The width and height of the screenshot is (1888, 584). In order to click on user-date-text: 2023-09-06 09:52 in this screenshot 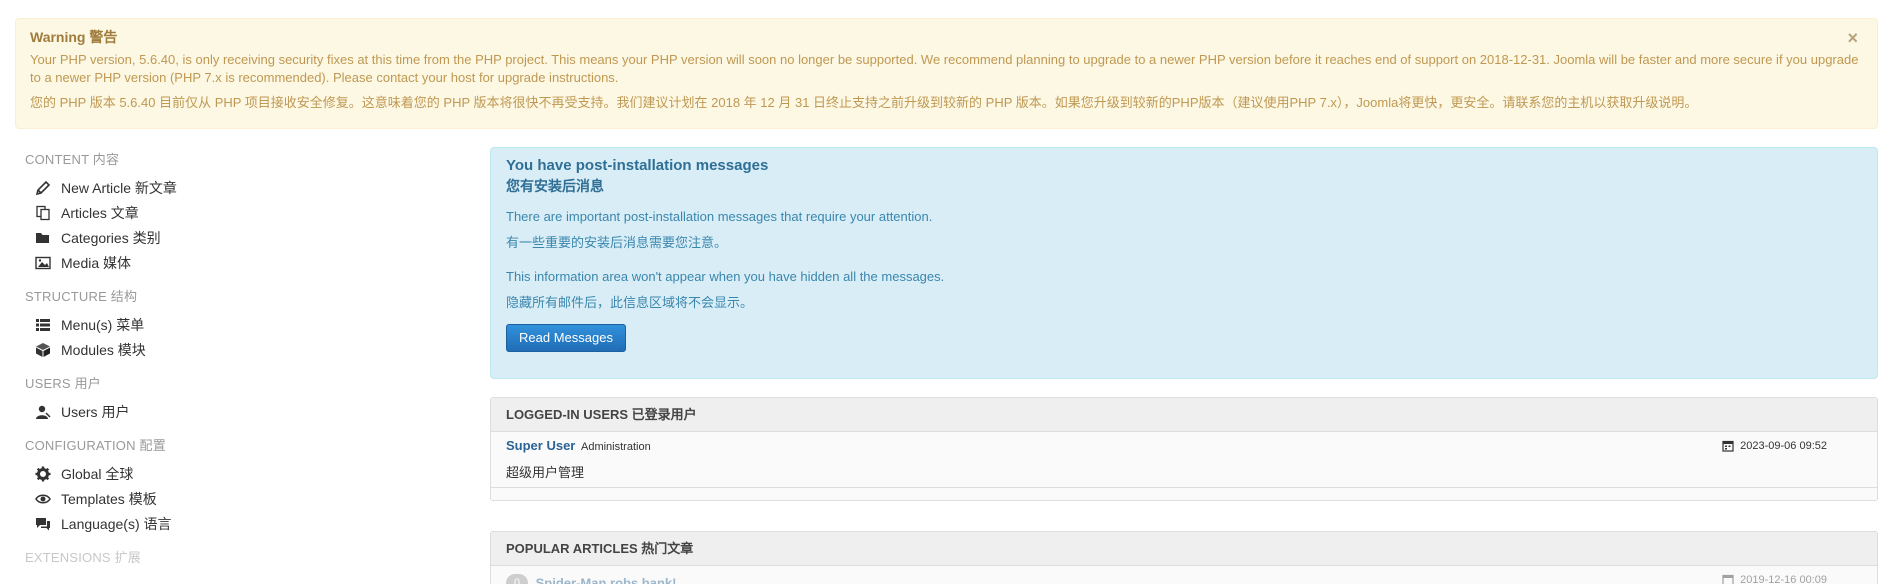, I will do `click(1783, 446)`.